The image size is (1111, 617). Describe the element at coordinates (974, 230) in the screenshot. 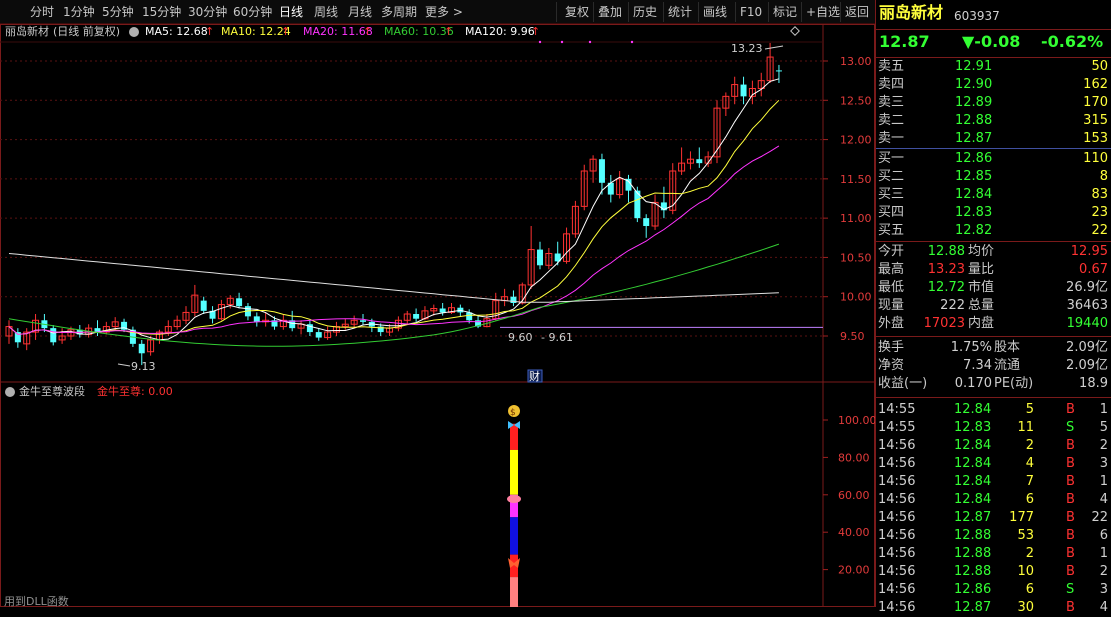

I see `bids-price: 12.82` at that location.